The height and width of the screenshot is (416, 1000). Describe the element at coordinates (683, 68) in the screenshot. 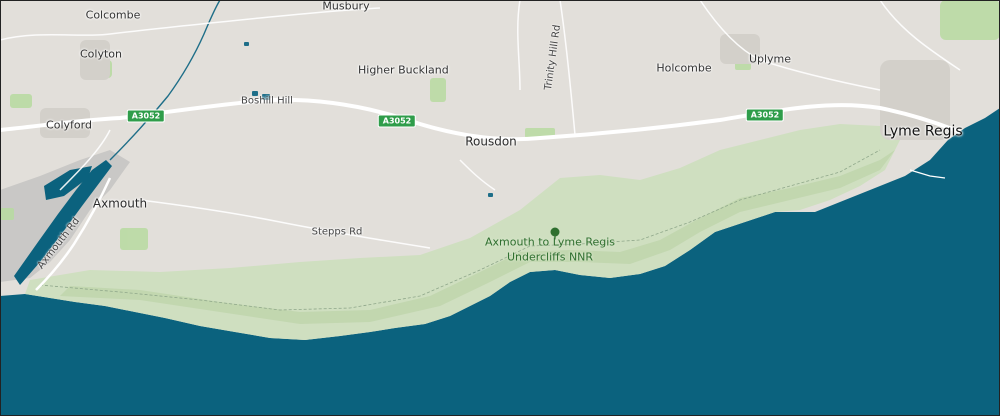

I see `place-label-holcombe: Holcombe` at that location.